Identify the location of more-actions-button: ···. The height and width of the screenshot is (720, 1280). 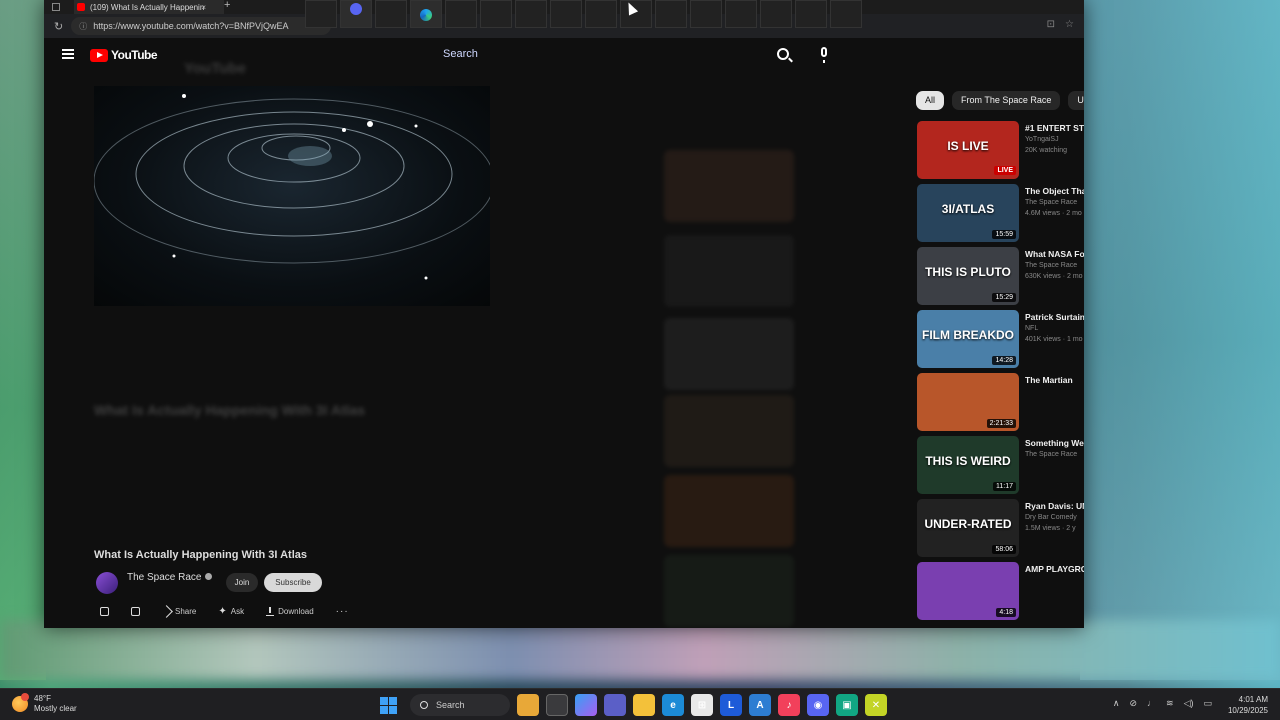
(342, 611).